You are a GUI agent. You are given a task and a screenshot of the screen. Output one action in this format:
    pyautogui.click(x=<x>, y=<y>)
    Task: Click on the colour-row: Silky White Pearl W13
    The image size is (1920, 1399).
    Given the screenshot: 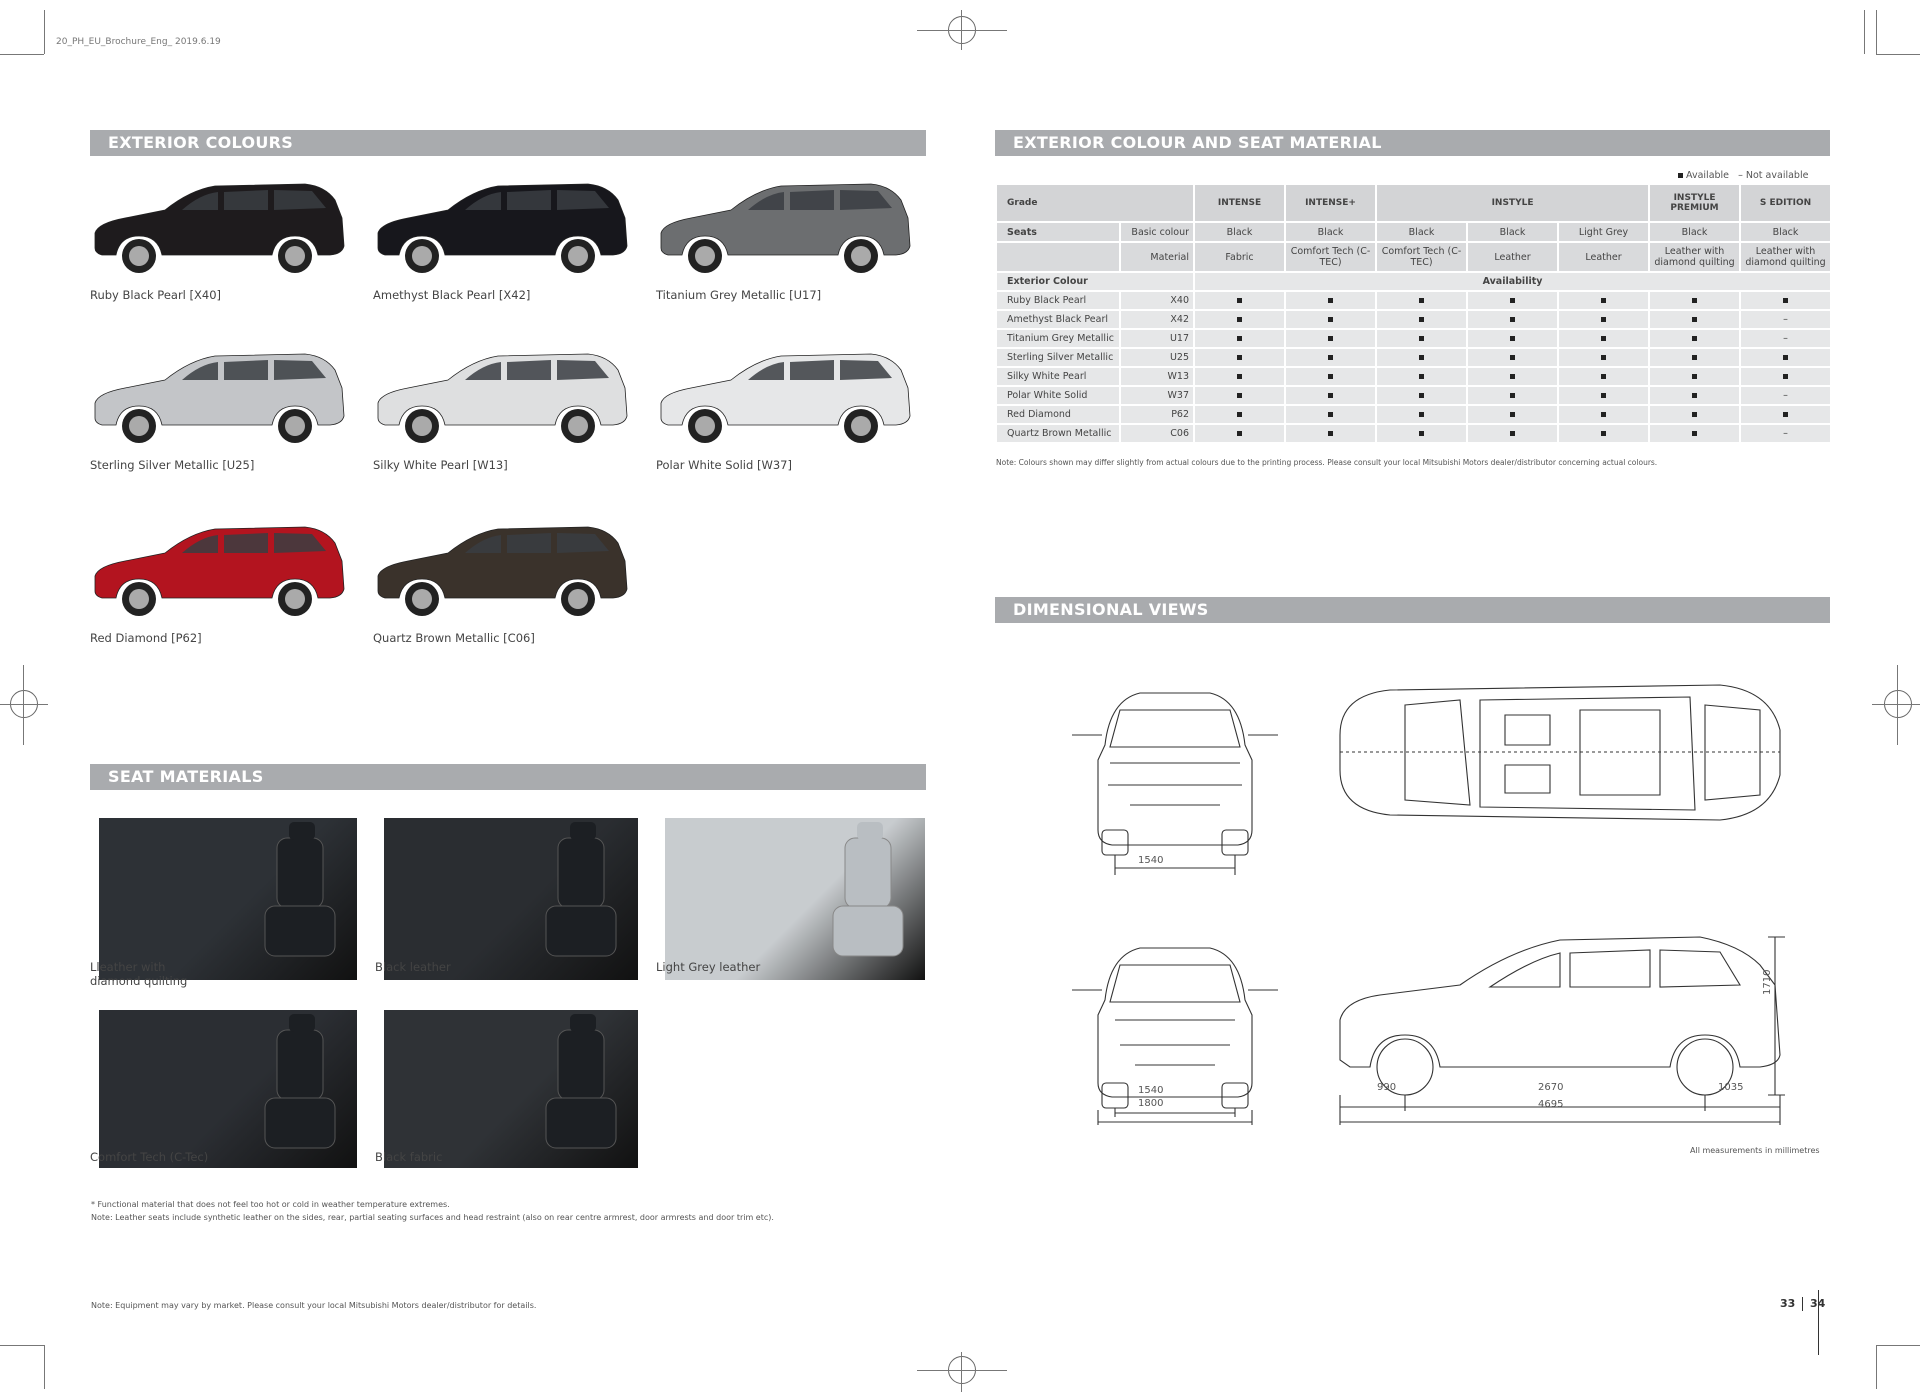 What is the action you would take?
    pyautogui.click(x=1414, y=376)
    